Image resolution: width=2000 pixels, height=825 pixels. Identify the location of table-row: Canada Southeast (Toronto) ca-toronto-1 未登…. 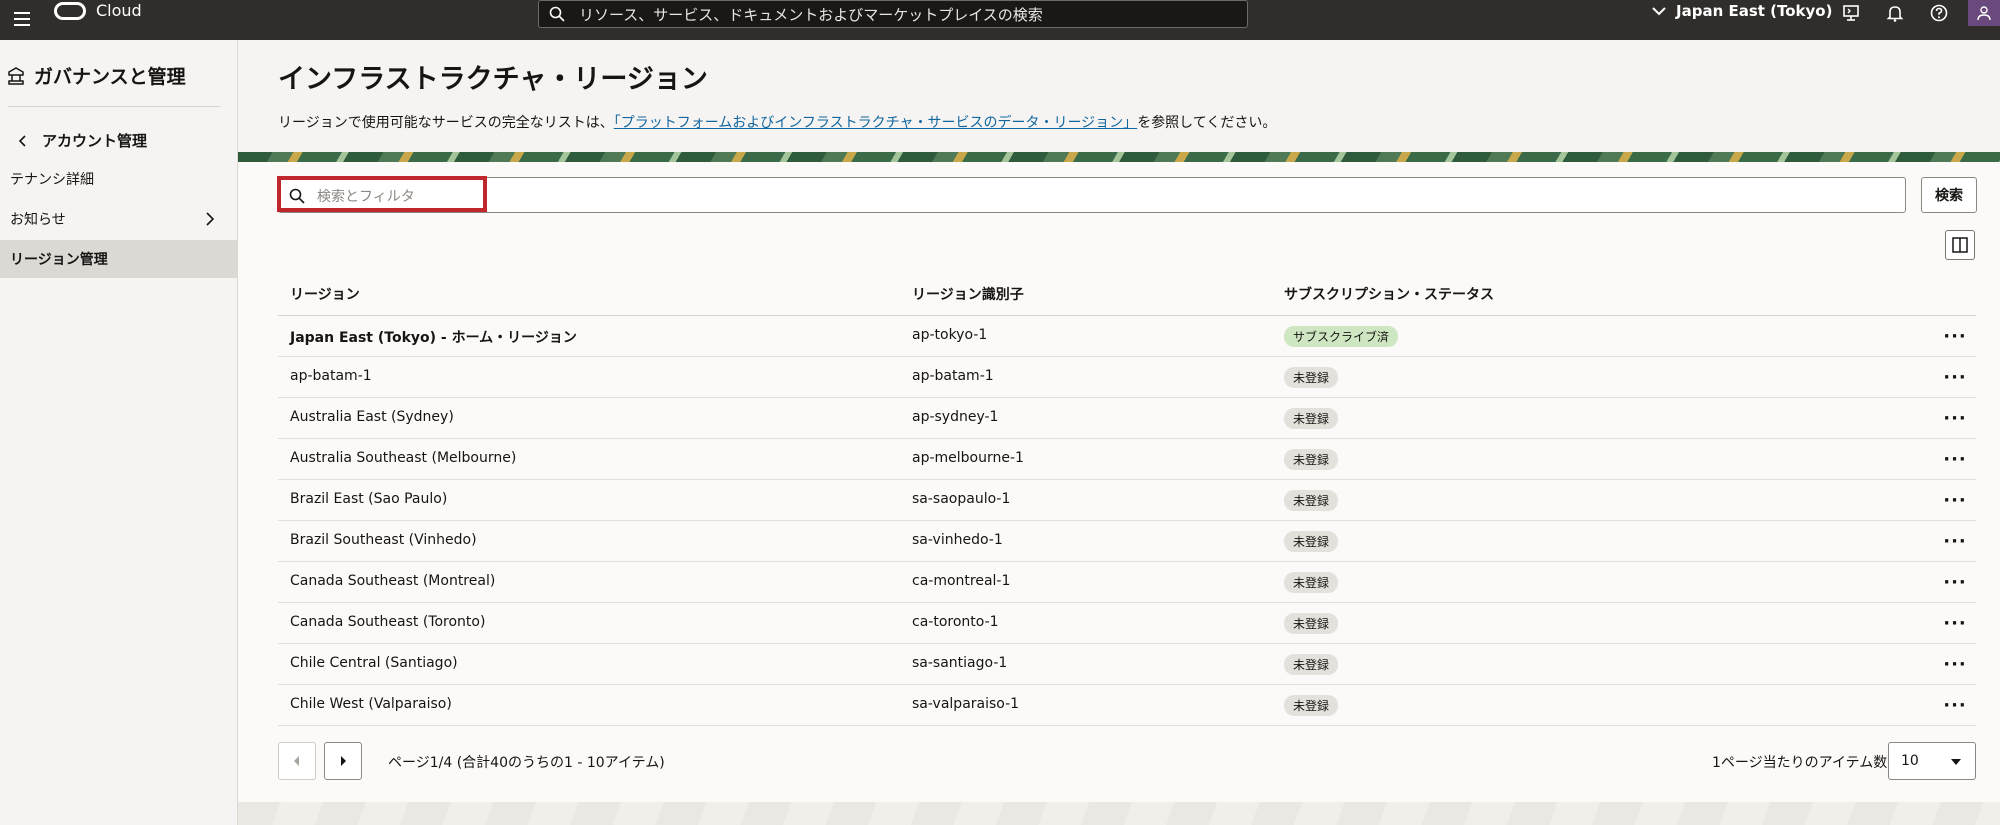
(1127, 623).